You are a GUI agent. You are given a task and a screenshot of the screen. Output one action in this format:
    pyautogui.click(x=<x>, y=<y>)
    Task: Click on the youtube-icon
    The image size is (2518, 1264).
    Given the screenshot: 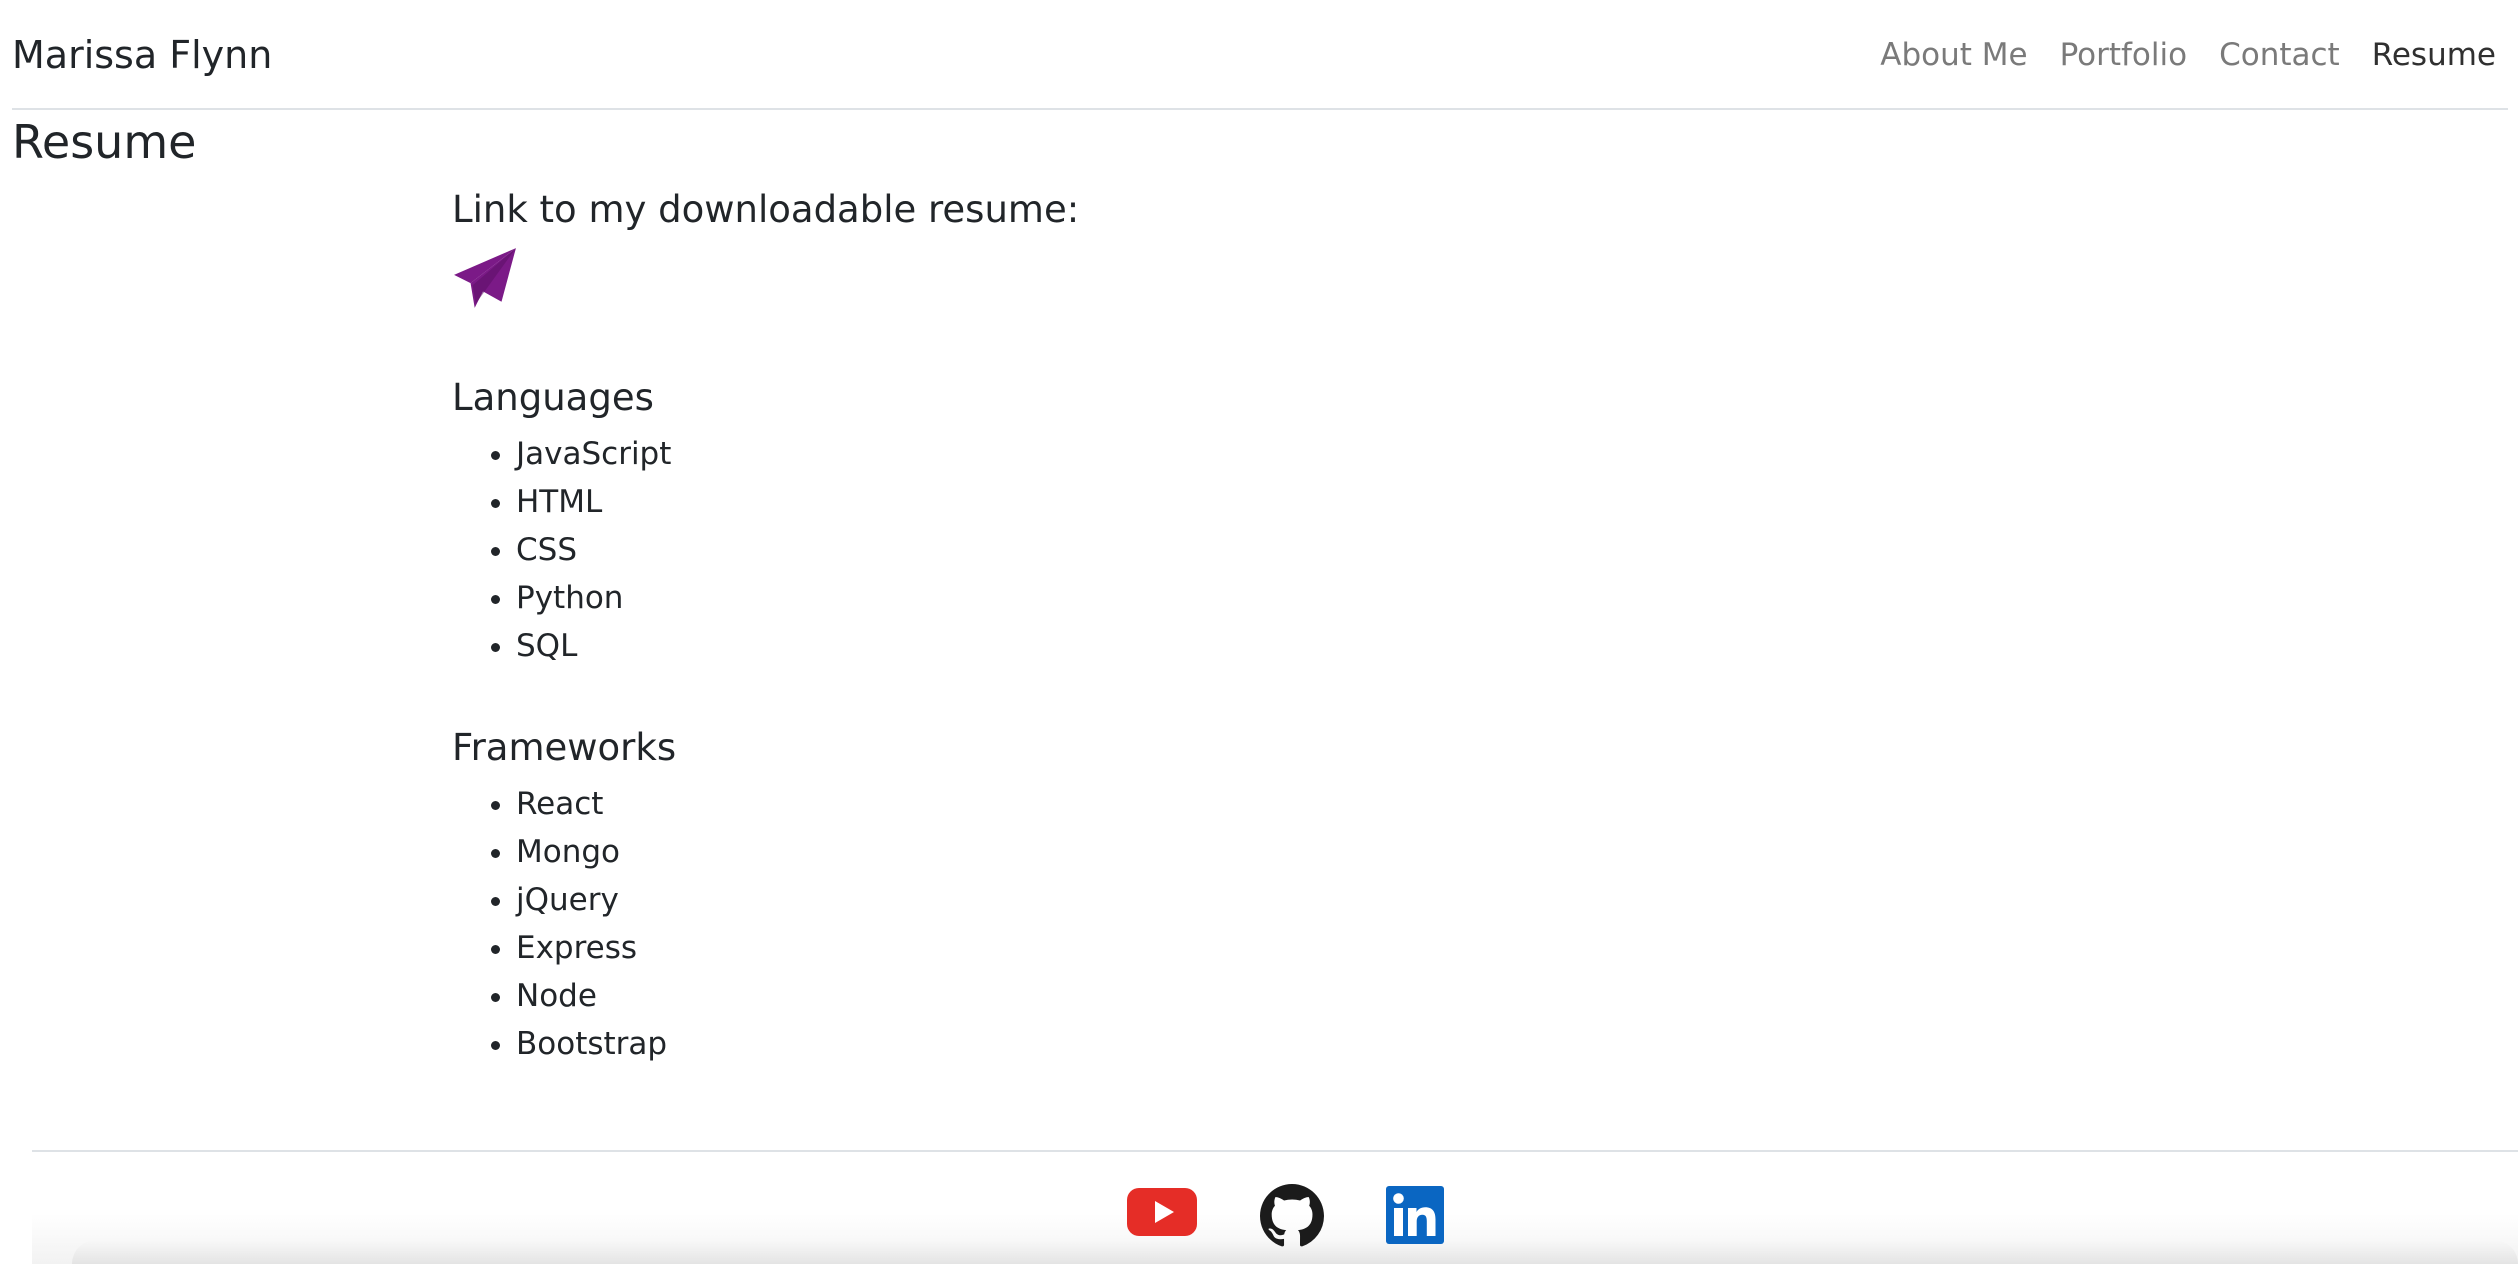 What is the action you would take?
    pyautogui.click(x=1162, y=1212)
    